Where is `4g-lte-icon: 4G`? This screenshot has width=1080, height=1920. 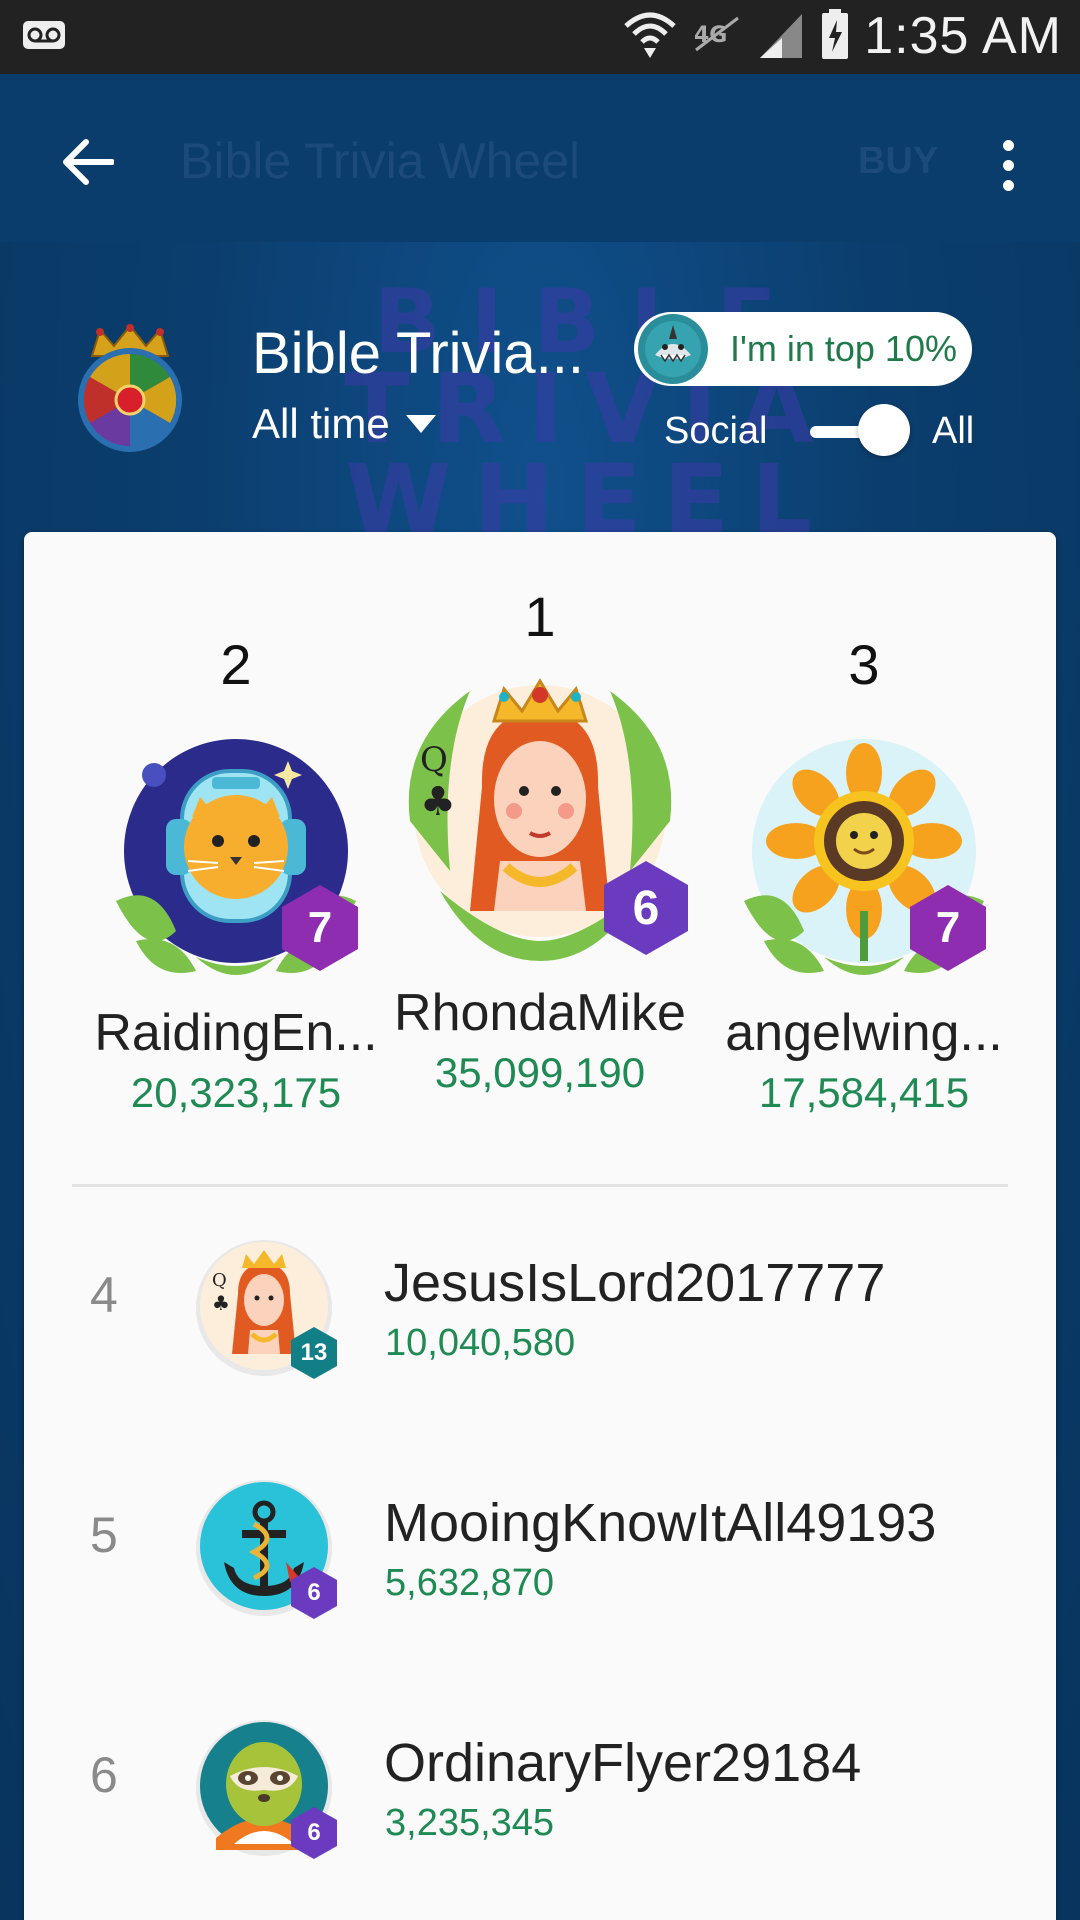
4g-lte-icon: 4G is located at coordinates (717, 36).